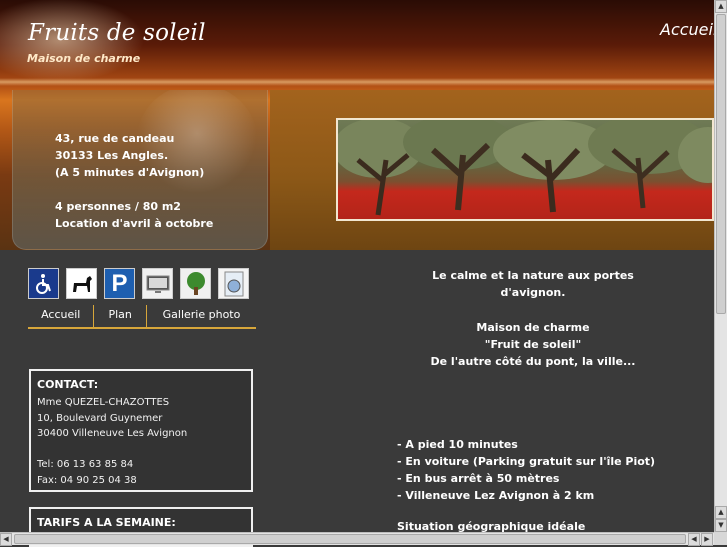  Describe the element at coordinates (533, 292) in the screenshot. I see `description-line-2: d'avignon.` at that location.